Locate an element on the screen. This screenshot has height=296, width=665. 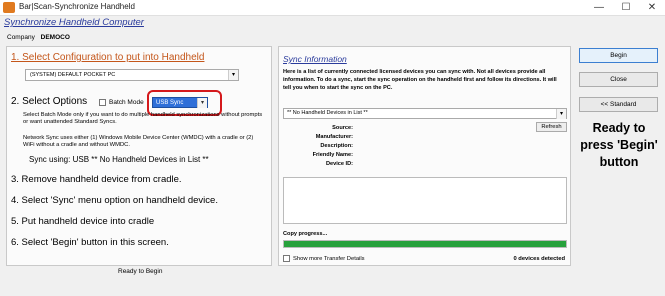
company-label: Company is located at coordinates (21, 37).